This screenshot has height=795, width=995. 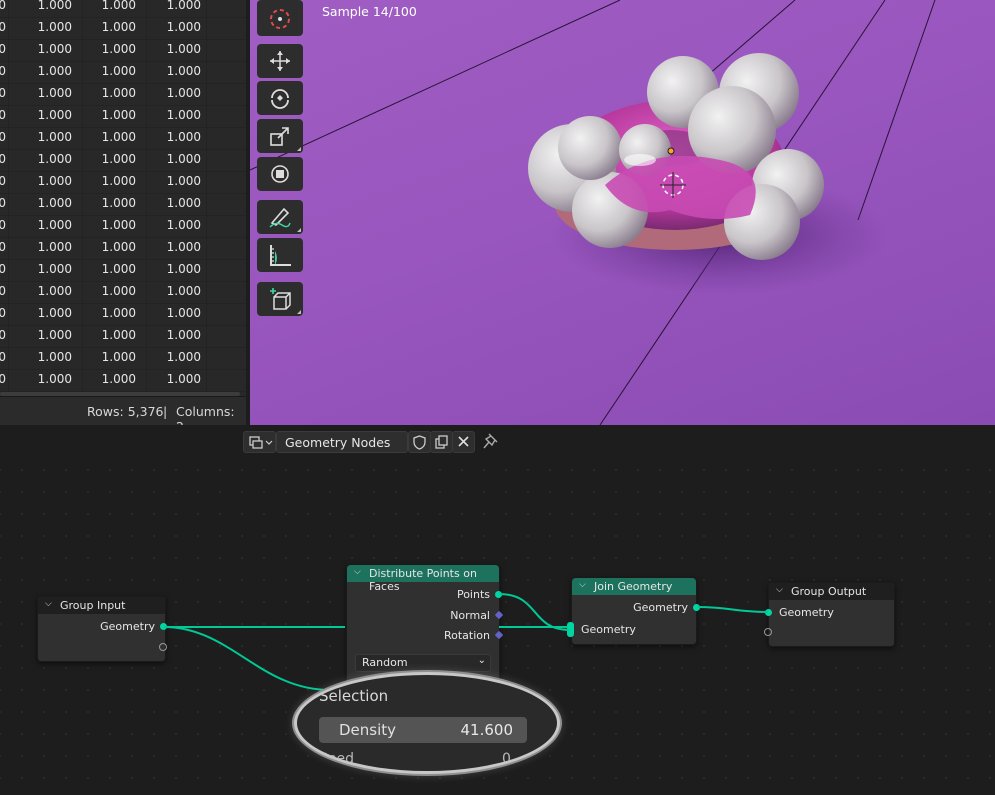 What do you see at coordinates (338, 442) in the screenshot?
I see `node-group-name: Geometry Nodes` at bounding box center [338, 442].